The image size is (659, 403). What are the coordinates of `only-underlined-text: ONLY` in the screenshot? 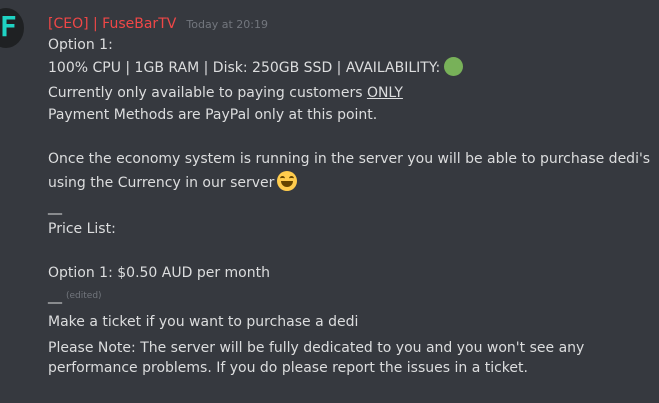 It's located at (384, 93).